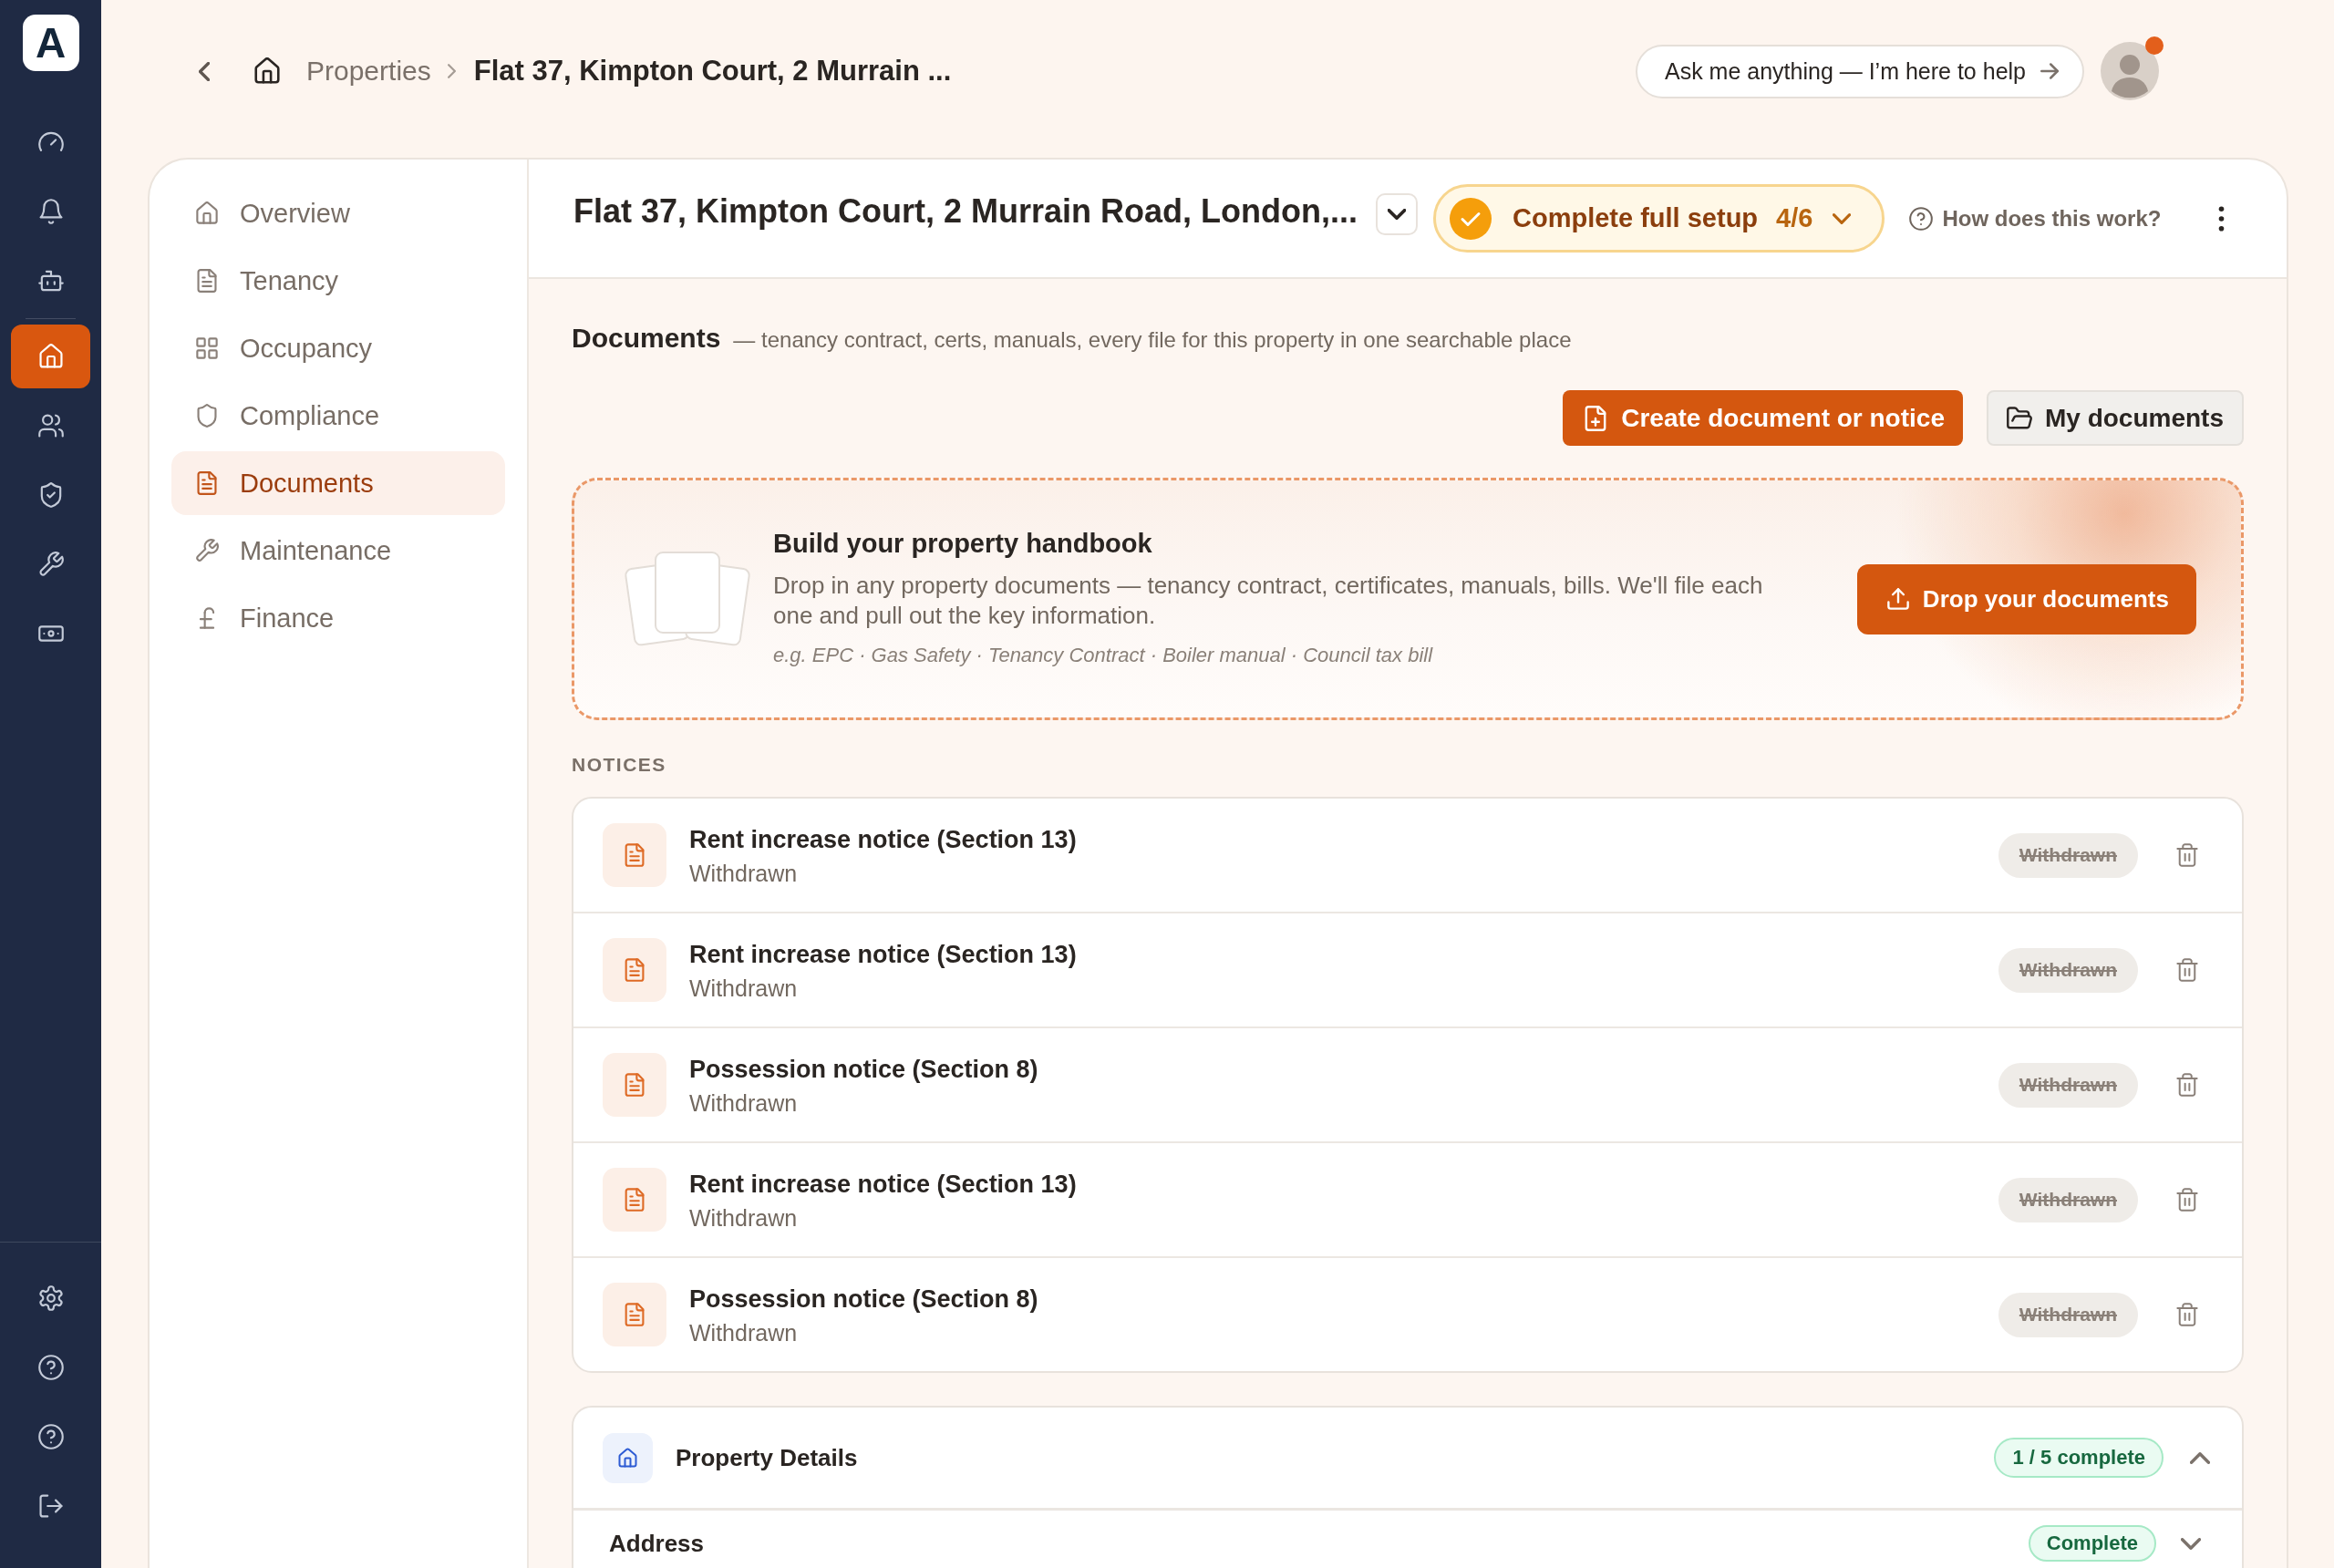 The width and height of the screenshot is (2334, 1568). I want to click on nav-item: Documents, so click(338, 483).